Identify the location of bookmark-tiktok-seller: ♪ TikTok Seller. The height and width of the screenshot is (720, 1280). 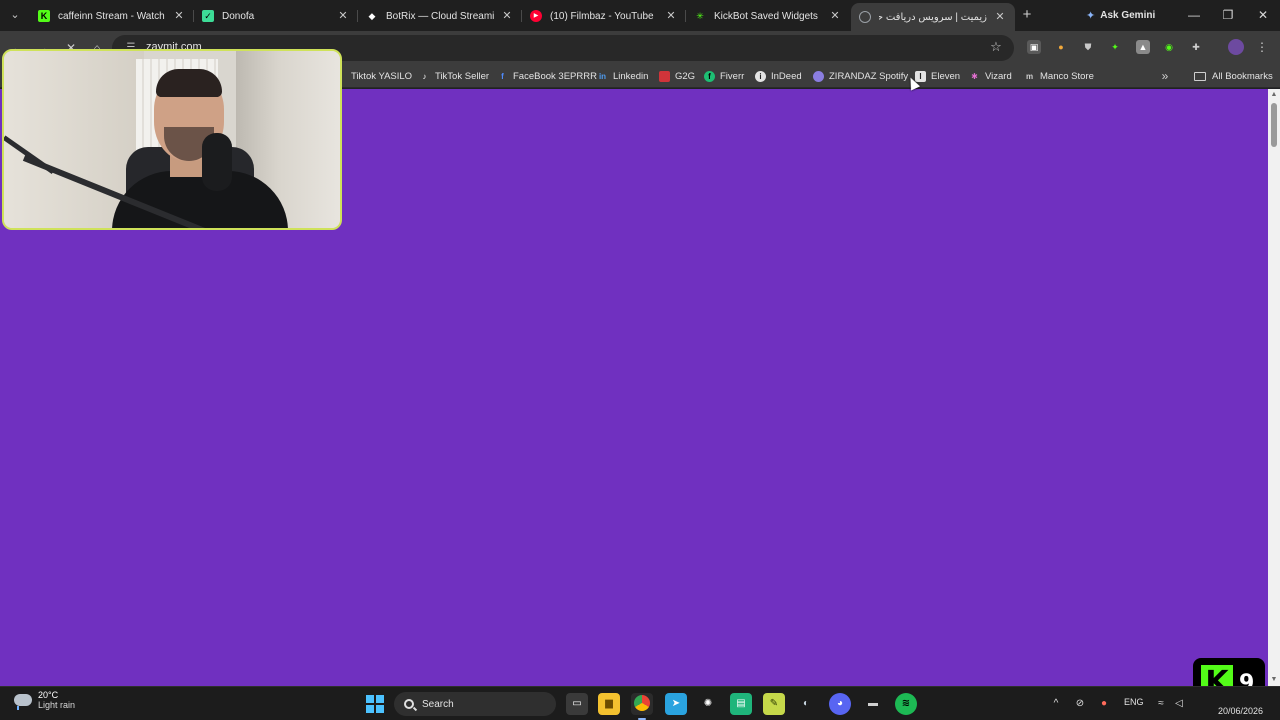
(454, 76).